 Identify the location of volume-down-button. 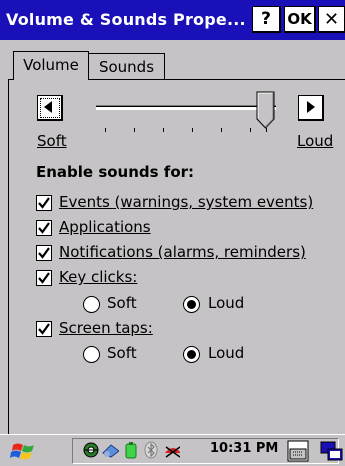
(50, 108).